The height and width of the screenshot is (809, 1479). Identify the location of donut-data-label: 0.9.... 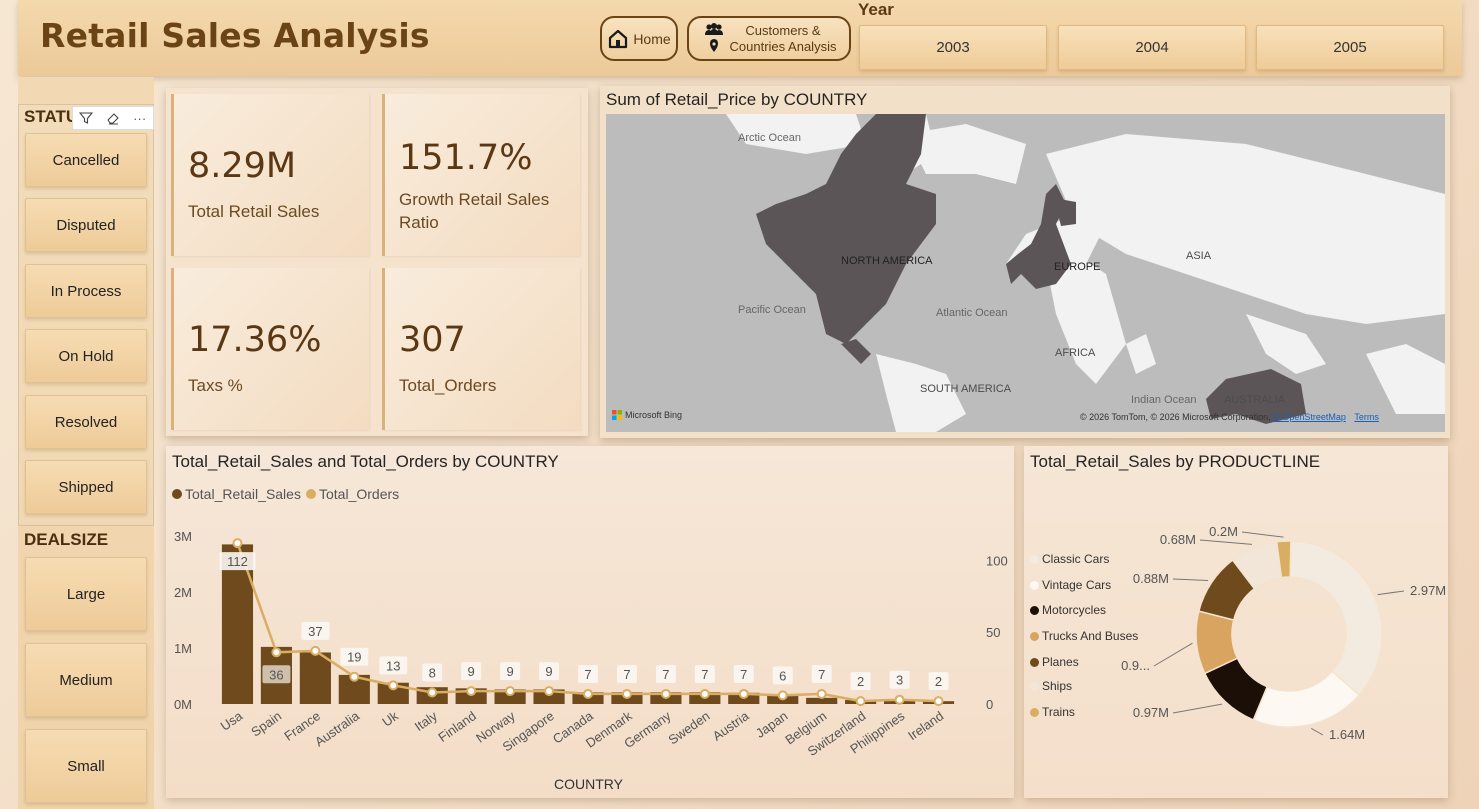
(1135, 665).